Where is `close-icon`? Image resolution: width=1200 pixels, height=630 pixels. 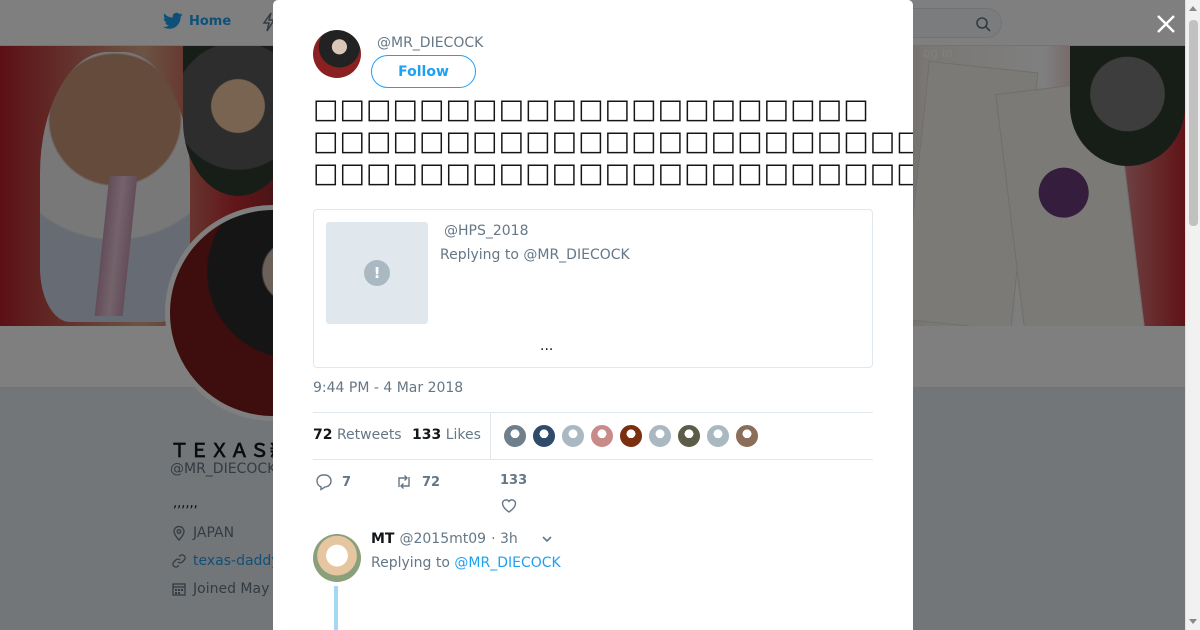
close-icon is located at coordinates (1166, 24).